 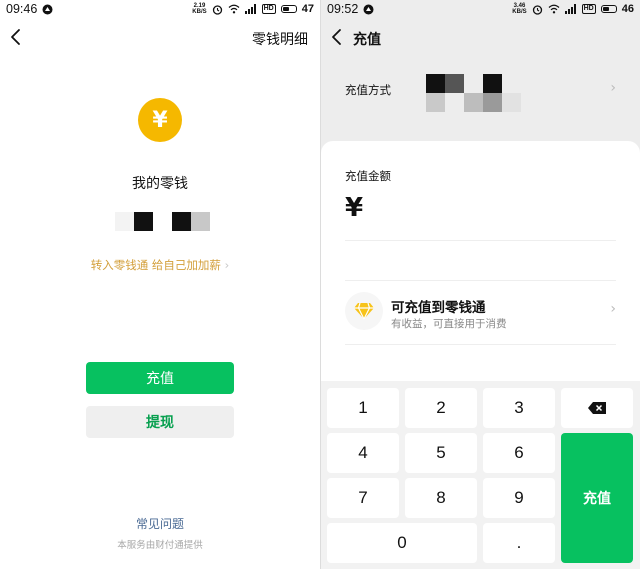 What do you see at coordinates (364, 311) in the screenshot?
I see `diamond-icon` at bounding box center [364, 311].